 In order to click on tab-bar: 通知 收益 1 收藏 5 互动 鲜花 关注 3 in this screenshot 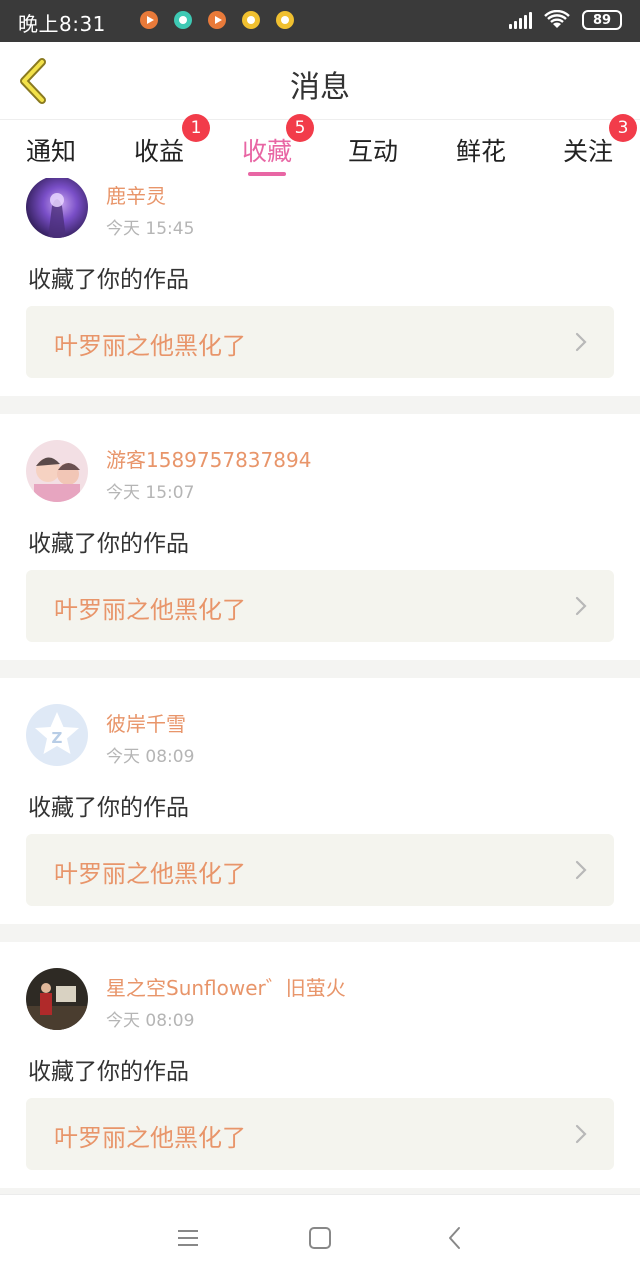, I will do `click(320, 146)`.